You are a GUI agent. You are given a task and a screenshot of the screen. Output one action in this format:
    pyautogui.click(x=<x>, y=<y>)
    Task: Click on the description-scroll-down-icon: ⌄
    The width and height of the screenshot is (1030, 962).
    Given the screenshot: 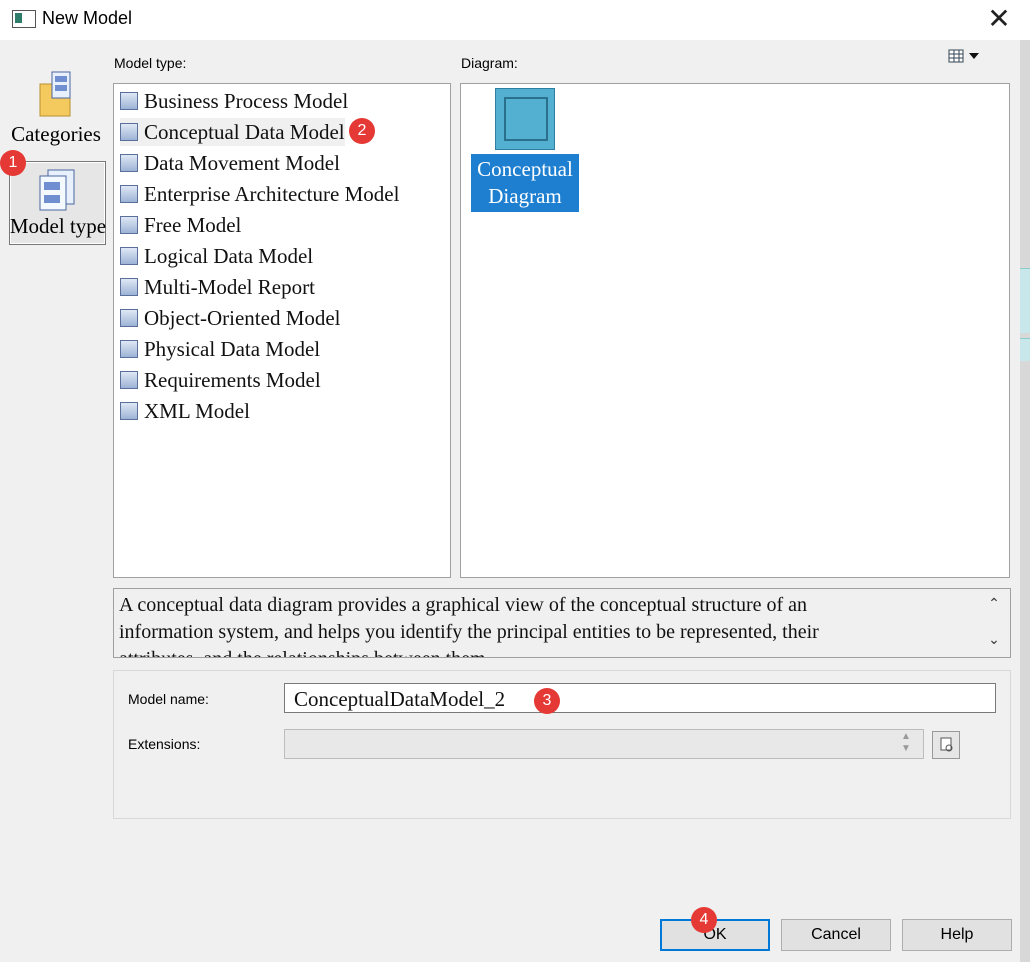 What is the action you would take?
    pyautogui.click(x=994, y=641)
    